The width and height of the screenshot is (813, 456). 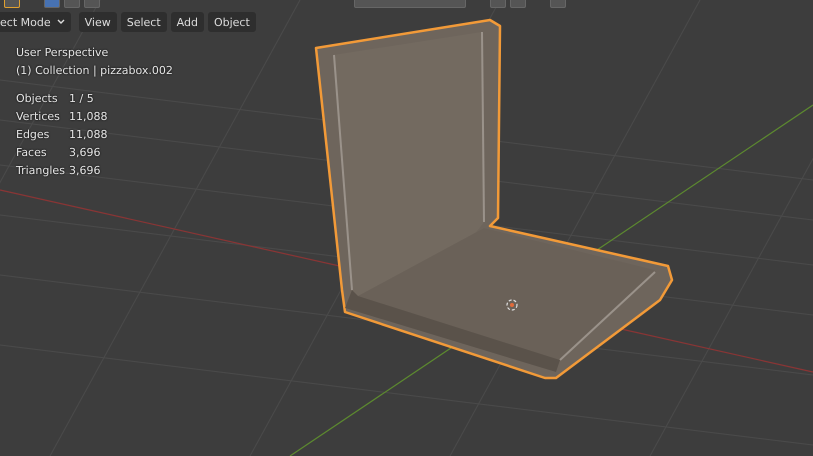 I want to click on menu-button: View, so click(x=97, y=22).